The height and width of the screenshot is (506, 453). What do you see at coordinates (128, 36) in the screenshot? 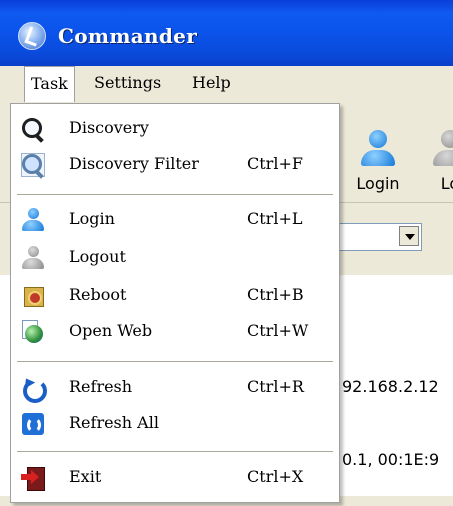
I see `window-title: Commander` at bounding box center [128, 36].